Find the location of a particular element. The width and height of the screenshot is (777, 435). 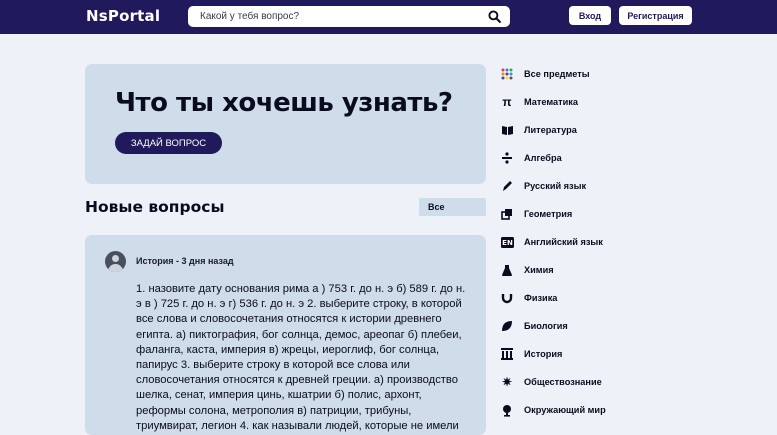

sidebar-item-math: π Математика is located at coordinates (580, 102).